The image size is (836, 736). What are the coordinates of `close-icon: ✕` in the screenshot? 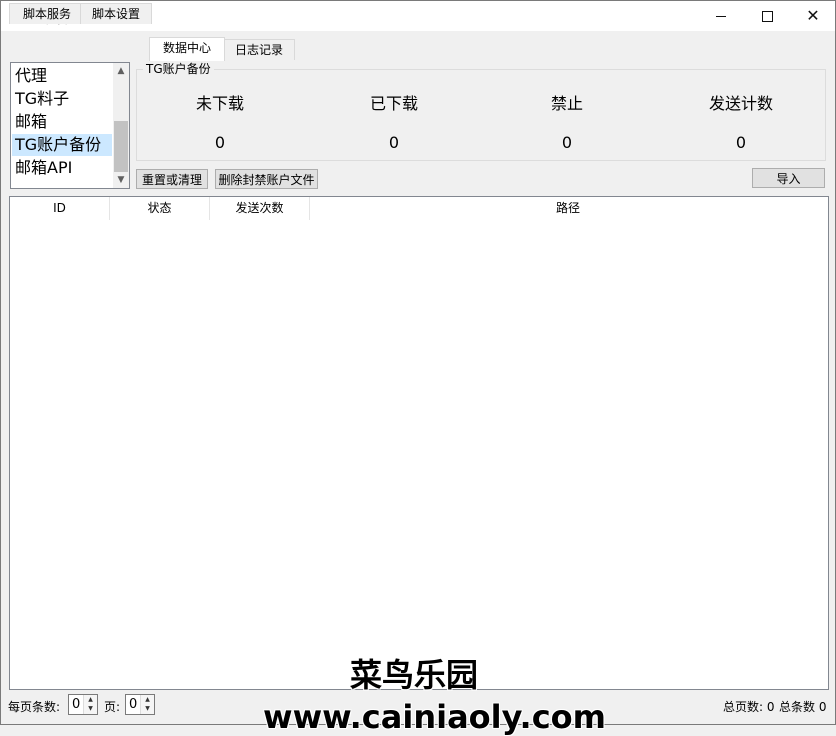 It's located at (813, 15).